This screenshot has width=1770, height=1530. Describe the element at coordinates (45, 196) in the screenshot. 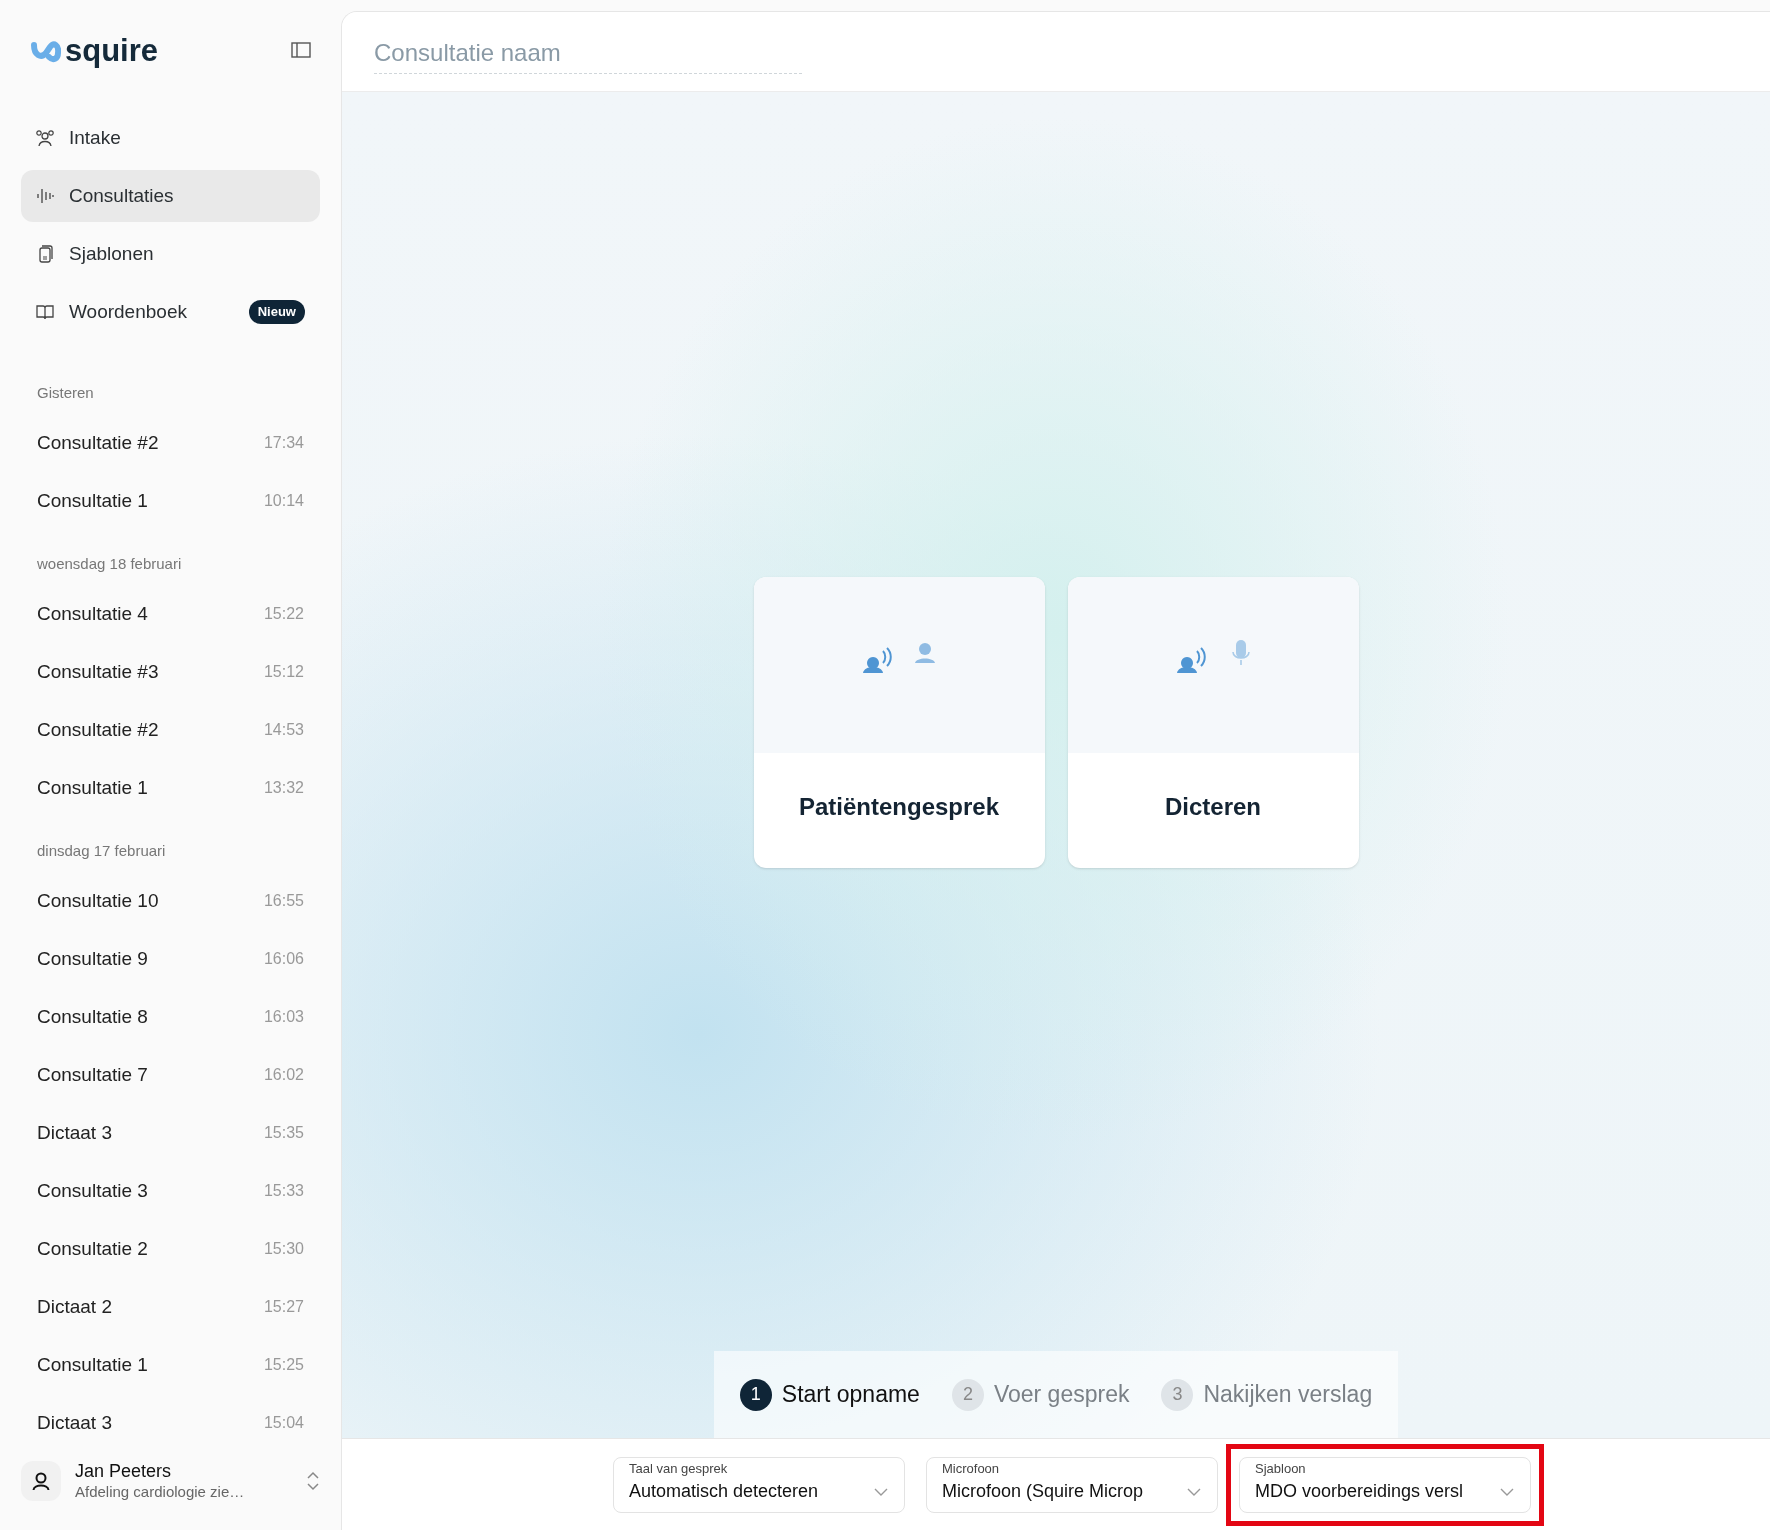

I see `waveform-icon` at that location.